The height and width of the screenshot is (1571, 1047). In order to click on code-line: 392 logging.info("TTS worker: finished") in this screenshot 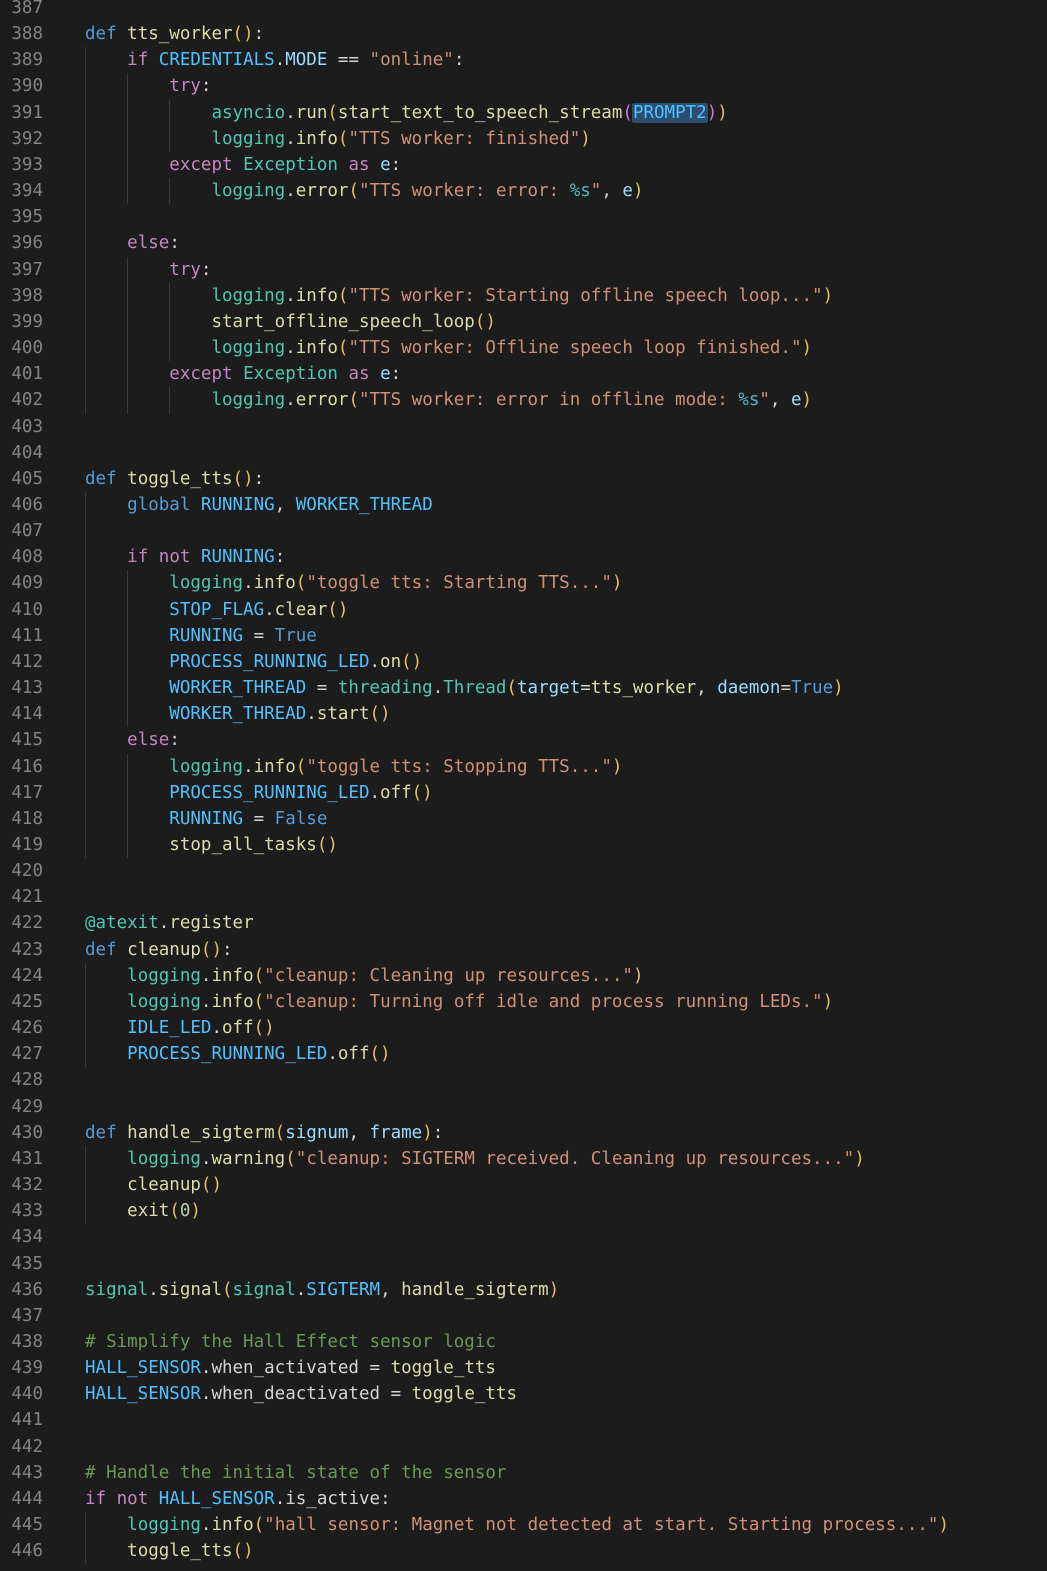, I will do `click(523, 138)`.